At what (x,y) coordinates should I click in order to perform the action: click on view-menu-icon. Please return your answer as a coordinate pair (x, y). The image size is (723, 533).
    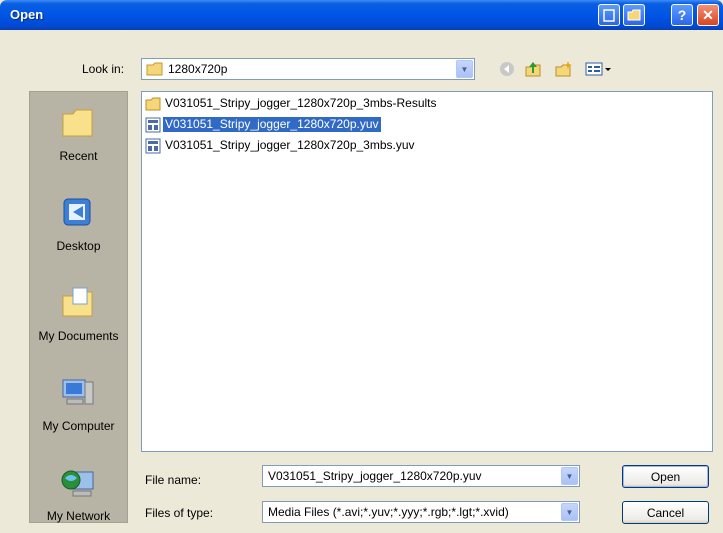
    Looking at the image, I should click on (598, 69).